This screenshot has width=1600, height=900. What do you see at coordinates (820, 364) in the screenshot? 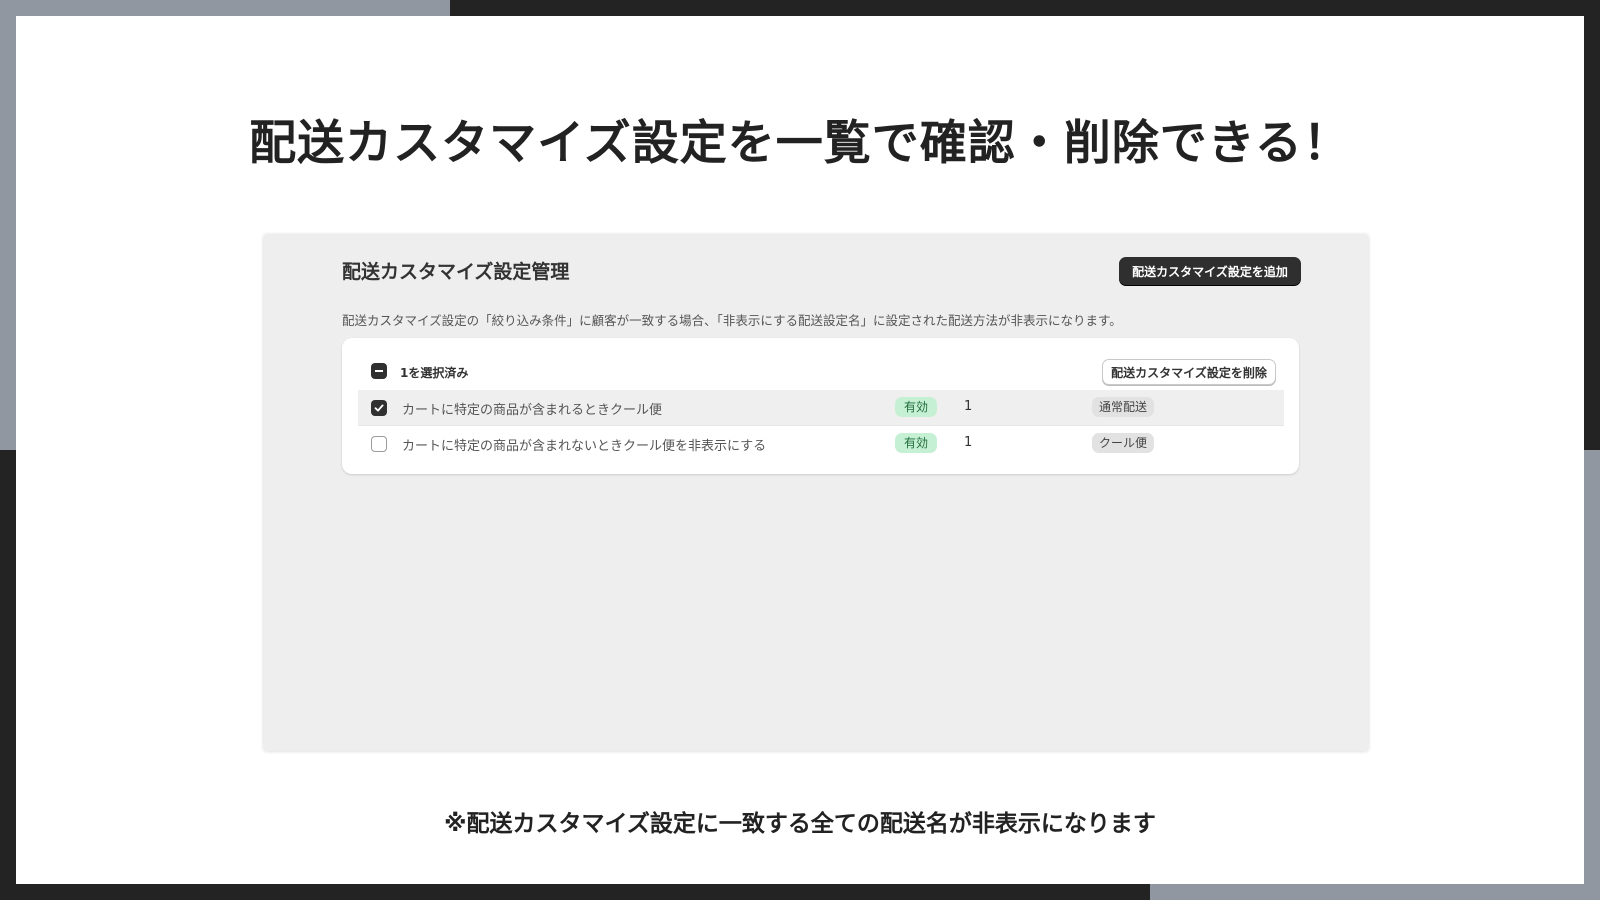
I see `bulk-action-bar: 1を選択済み 配送カスタマイズ設定を削除` at bounding box center [820, 364].